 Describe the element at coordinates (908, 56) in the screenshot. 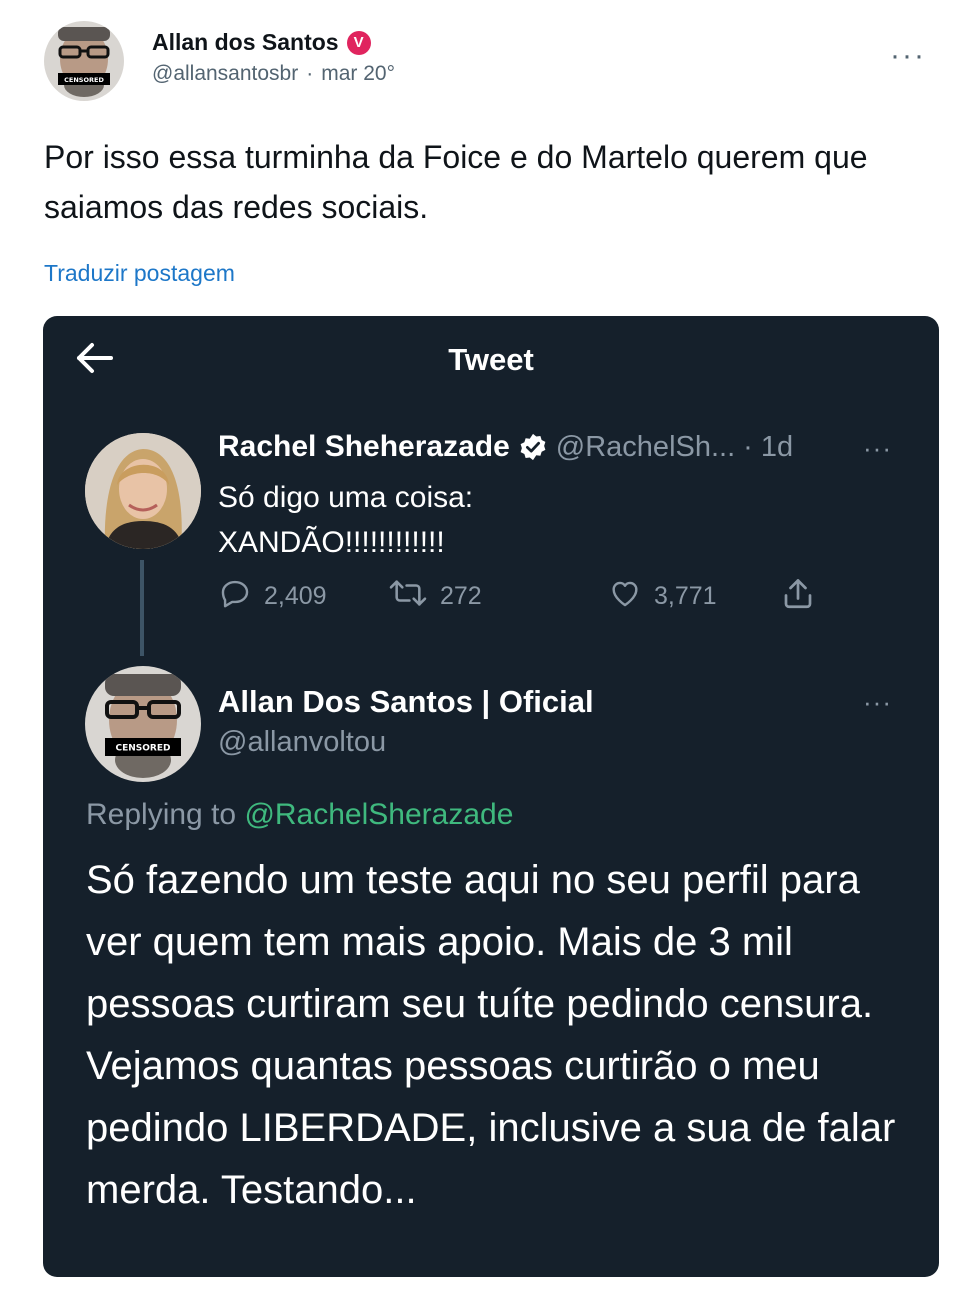

I see `more-options-icon: ···` at that location.